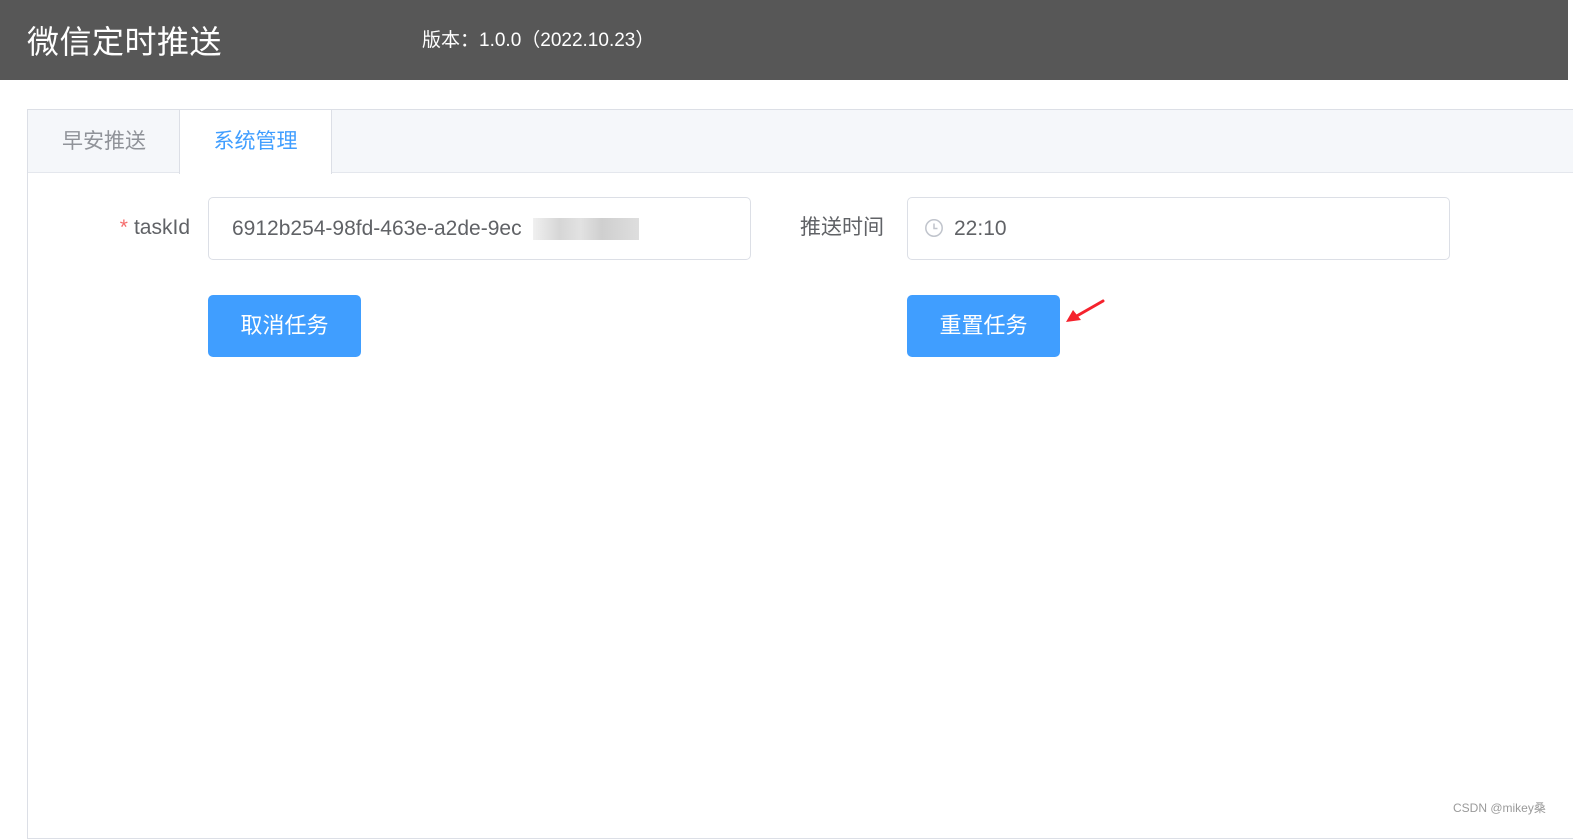 The height and width of the screenshot is (839, 1573). Describe the element at coordinates (1570, 40) in the screenshot. I see `header-edge` at that location.